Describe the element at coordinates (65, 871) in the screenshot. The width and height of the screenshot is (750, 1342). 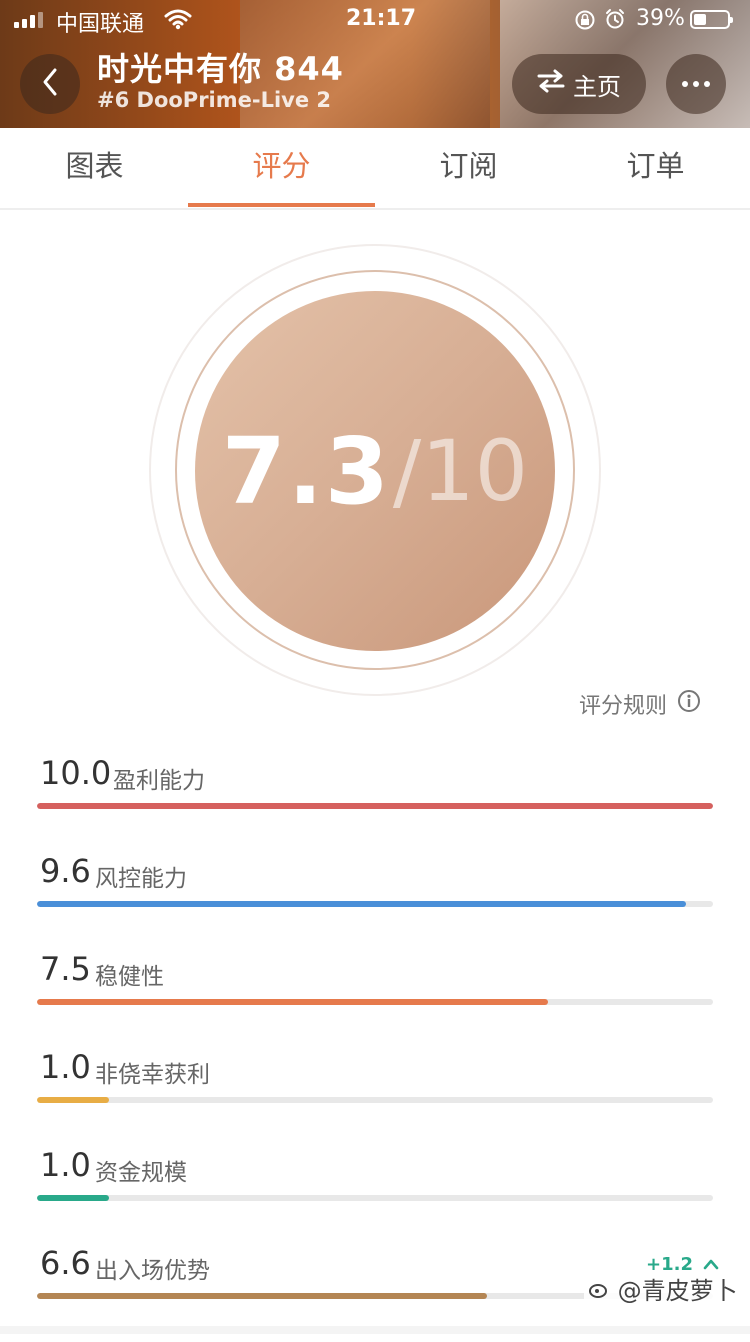
I see `metric-value: 9.6` at that location.